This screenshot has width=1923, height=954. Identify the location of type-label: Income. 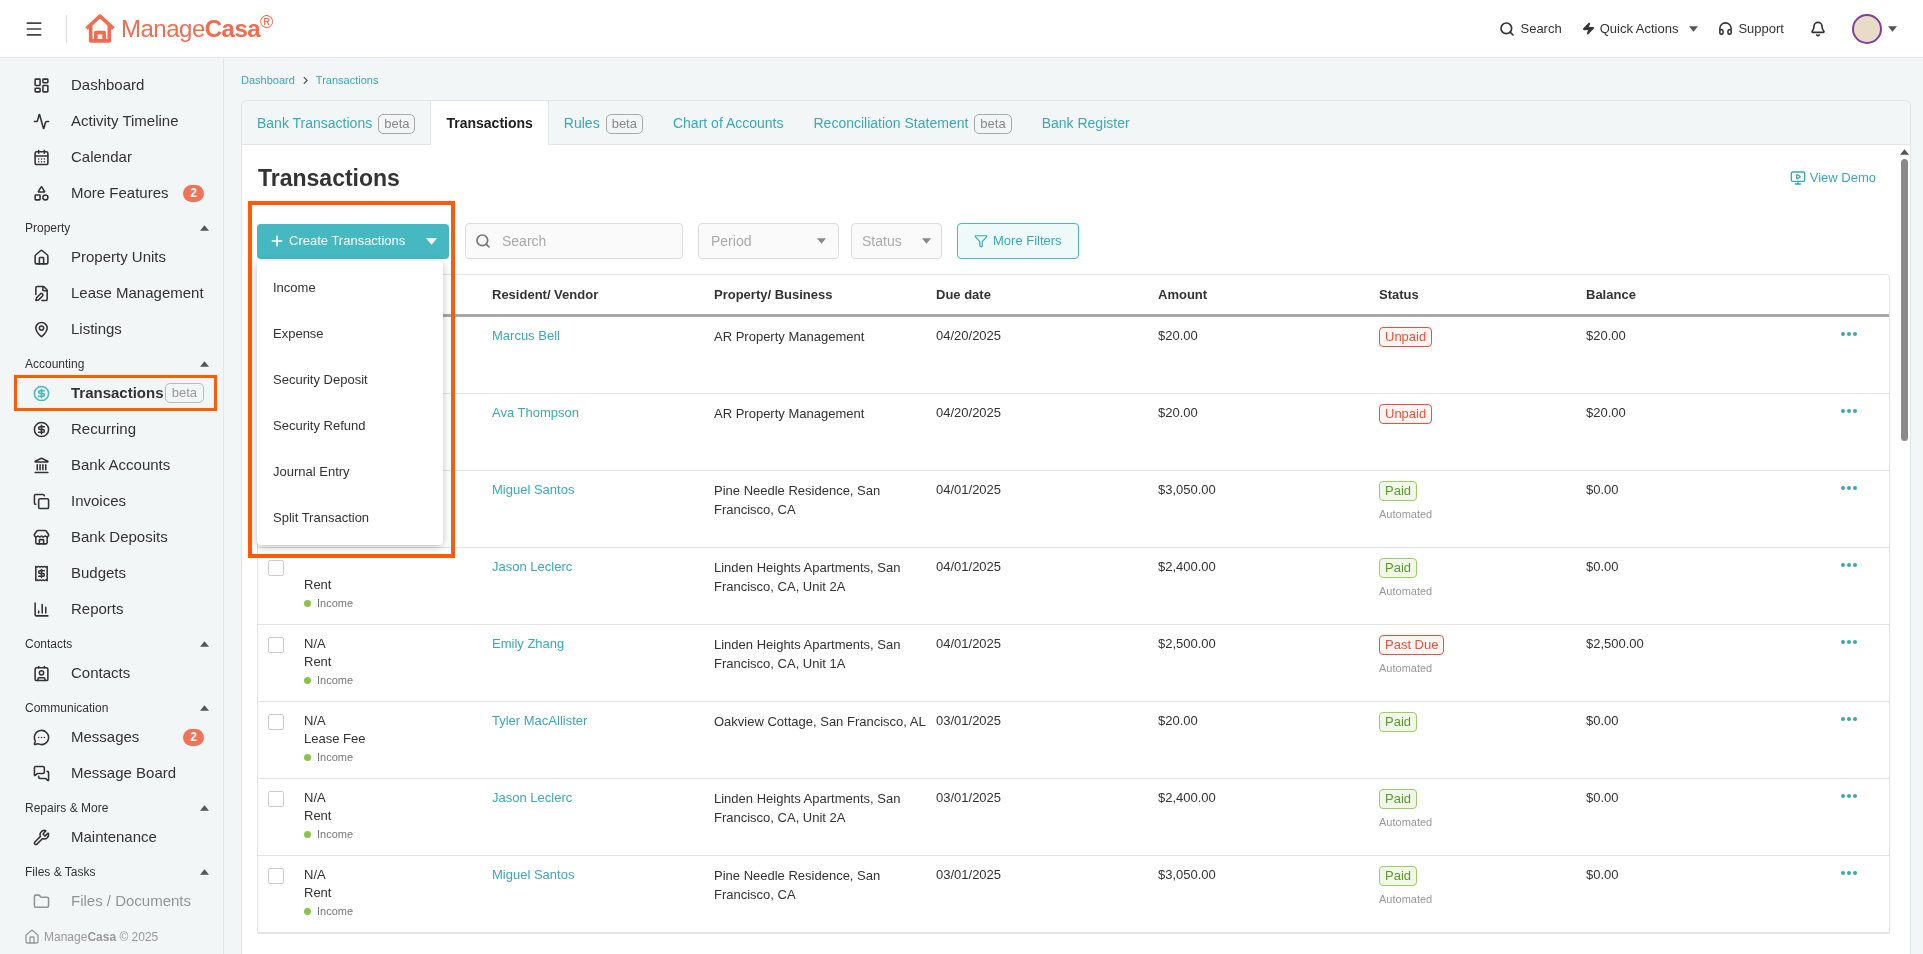
(335, 603).